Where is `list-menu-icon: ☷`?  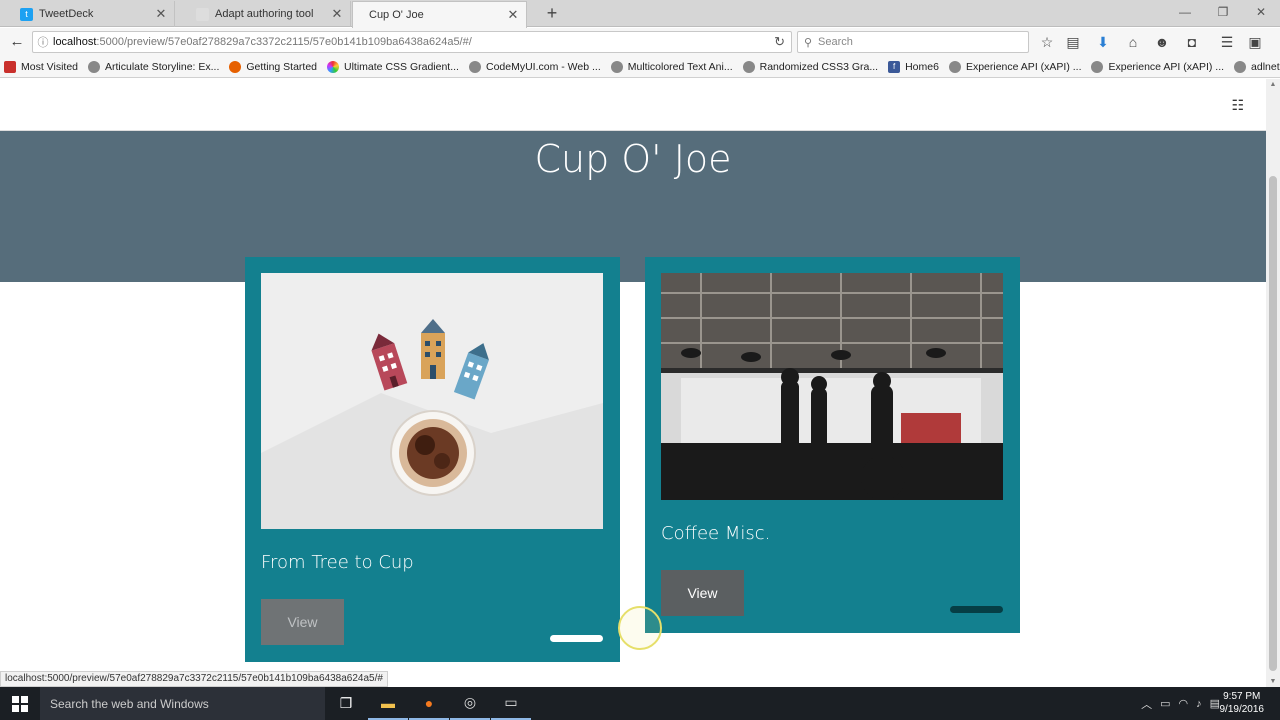 list-menu-icon: ☷ is located at coordinates (1237, 105).